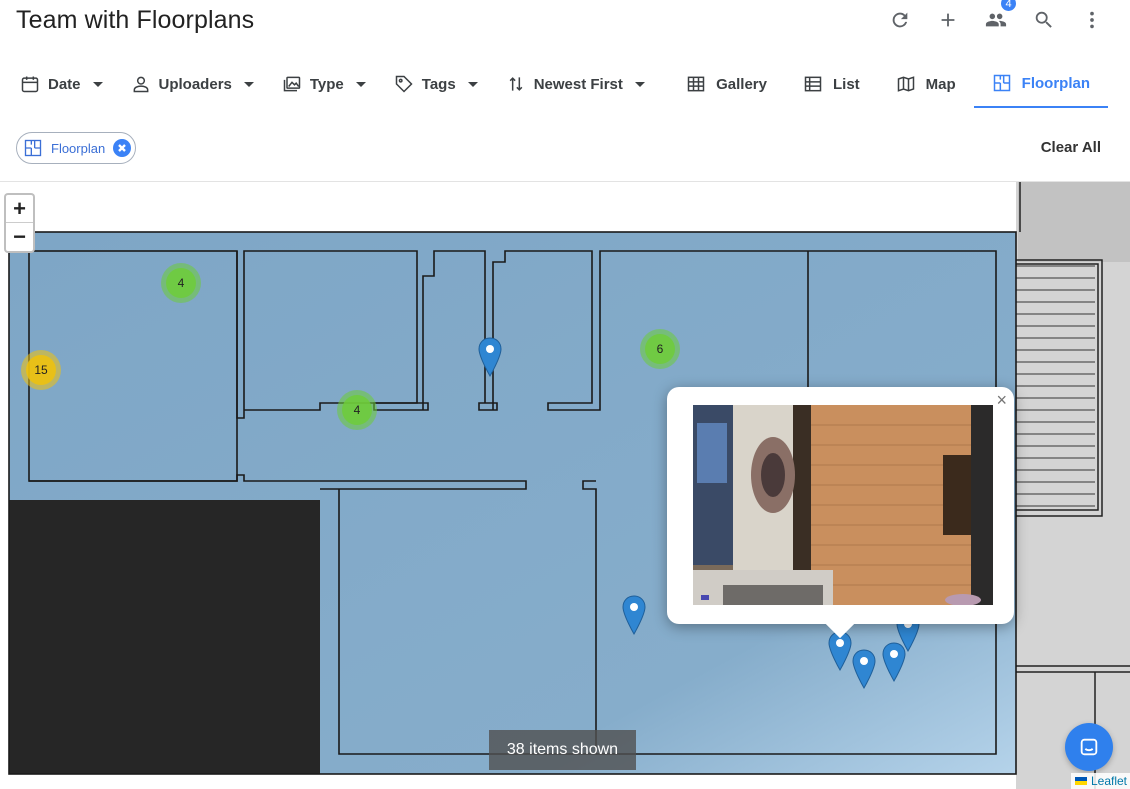 This screenshot has width=1130, height=789. What do you see at coordinates (905, 84) in the screenshot?
I see `map-icon` at bounding box center [905, 84].